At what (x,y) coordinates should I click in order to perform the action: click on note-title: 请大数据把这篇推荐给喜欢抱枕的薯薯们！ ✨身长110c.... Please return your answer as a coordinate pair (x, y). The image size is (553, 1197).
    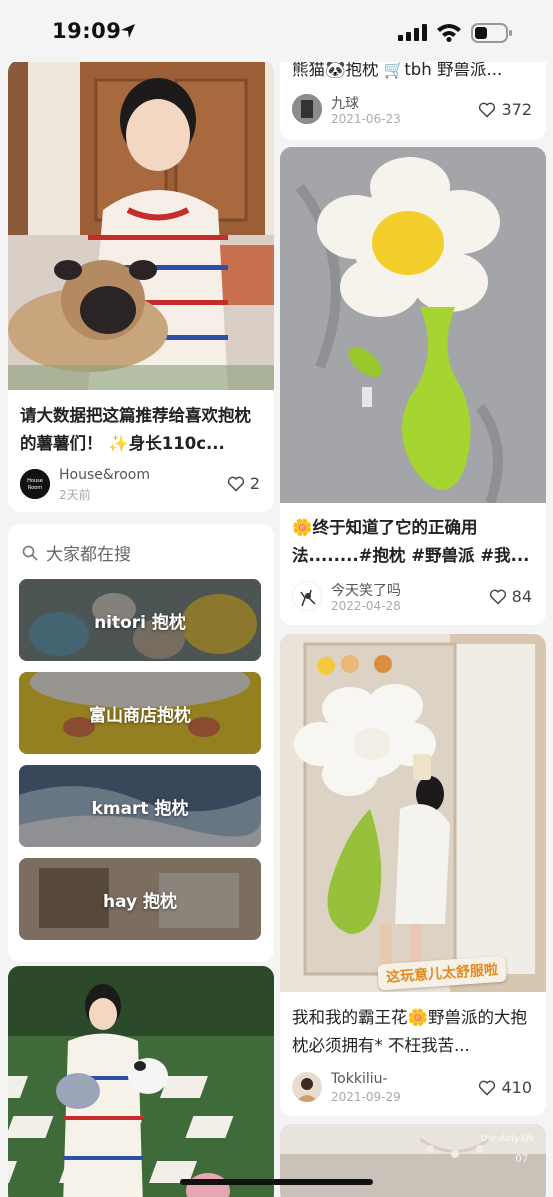
    Looking at the image, I should click on (135, 429).